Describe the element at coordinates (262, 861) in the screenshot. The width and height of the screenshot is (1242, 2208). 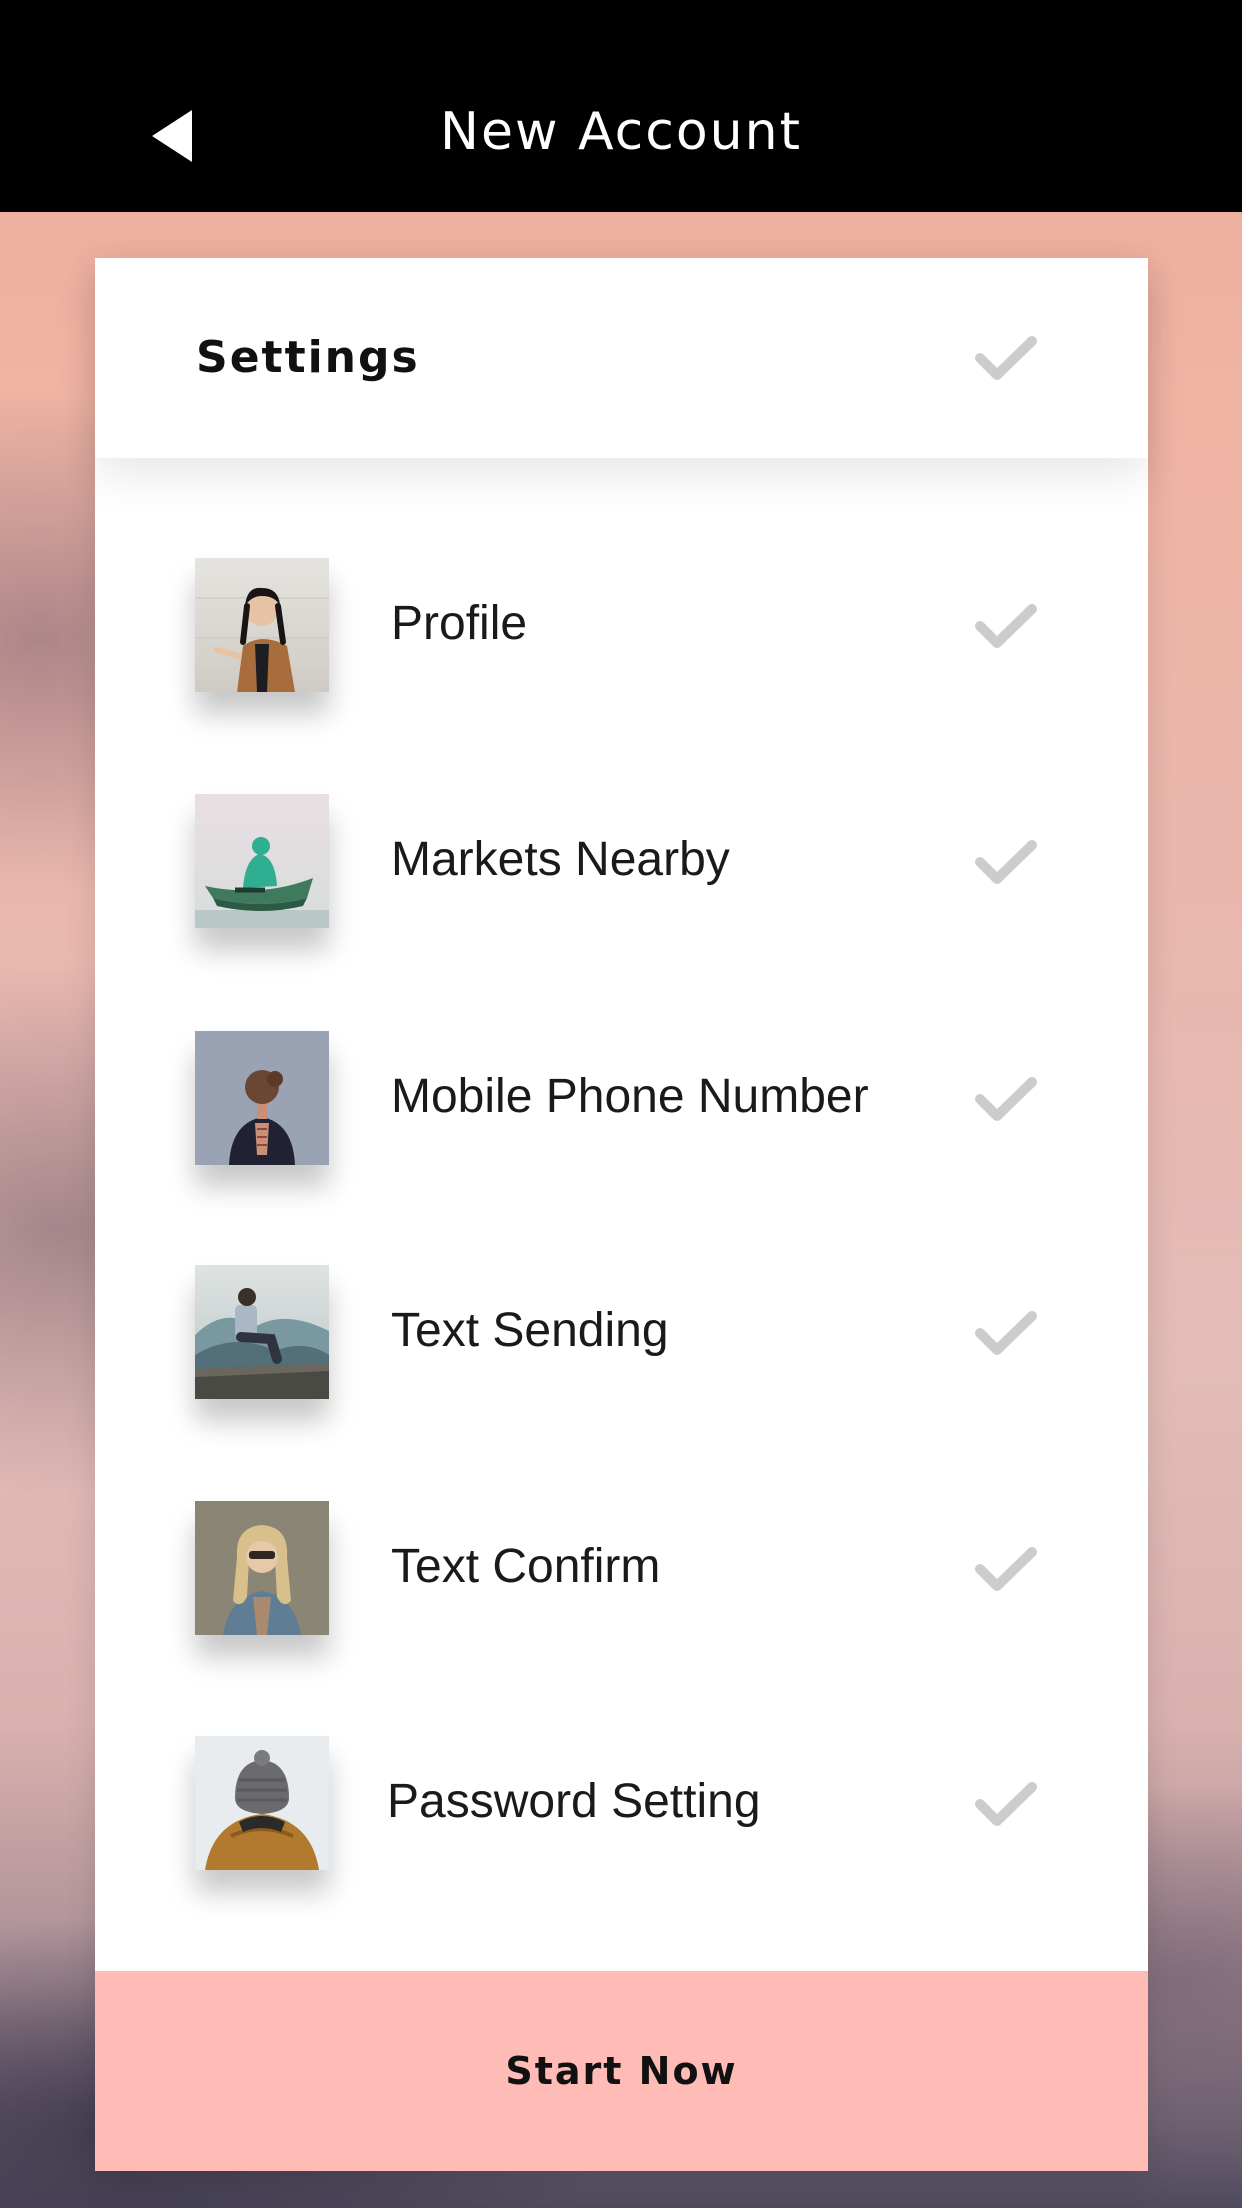
I see `markets-thumbnail` at that location.